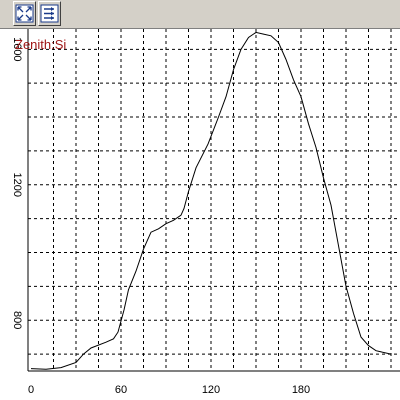 The height and width of the screenshot is (400, 400). Describe the element at coordinates (211, 390) in the screenshot. I see `x-tick-label: 120` at that location.